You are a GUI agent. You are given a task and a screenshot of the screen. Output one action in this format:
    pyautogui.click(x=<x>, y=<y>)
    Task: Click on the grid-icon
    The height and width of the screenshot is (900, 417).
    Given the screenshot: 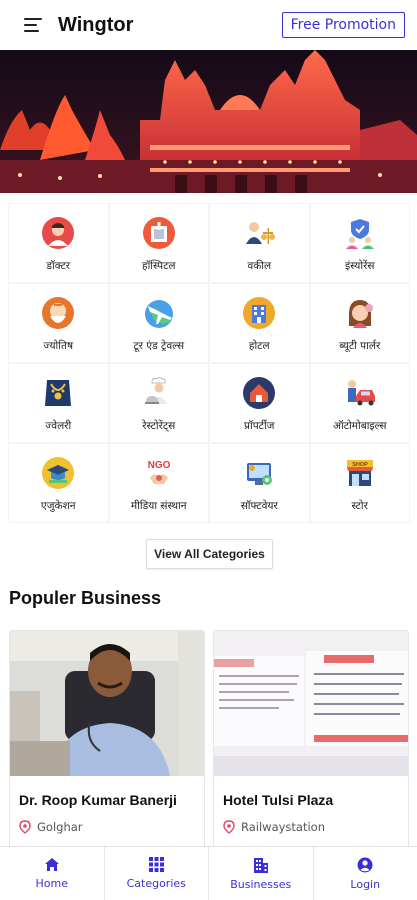 What is the action you would take?
    pyautogui.click(x=156, y=864)
    